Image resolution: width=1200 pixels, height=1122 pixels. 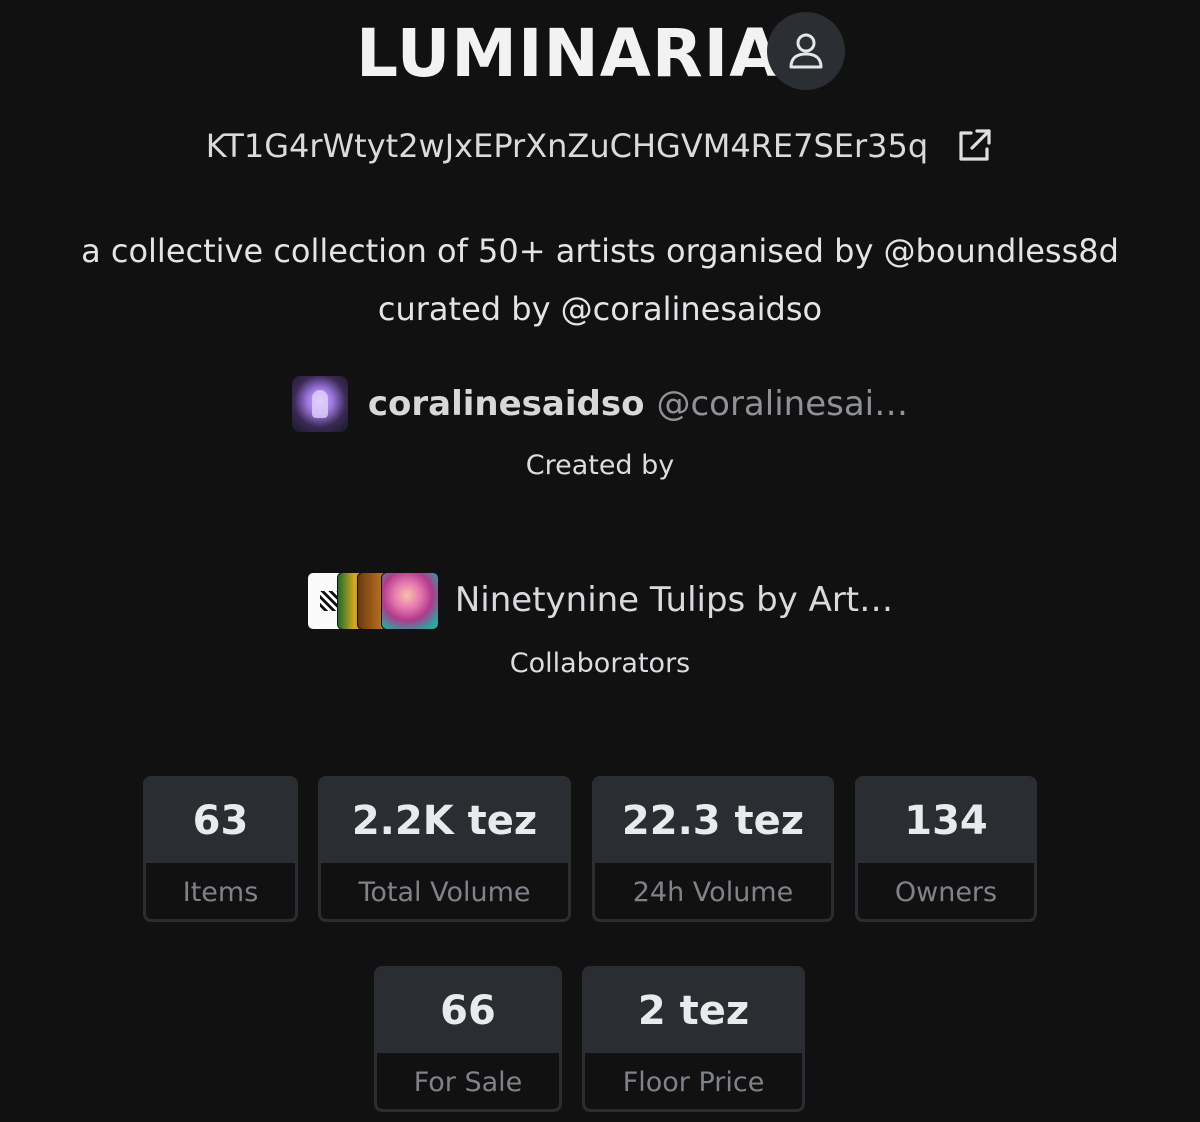 I want to click on stat-value: 2 tez, so click(x=693, y=1011).